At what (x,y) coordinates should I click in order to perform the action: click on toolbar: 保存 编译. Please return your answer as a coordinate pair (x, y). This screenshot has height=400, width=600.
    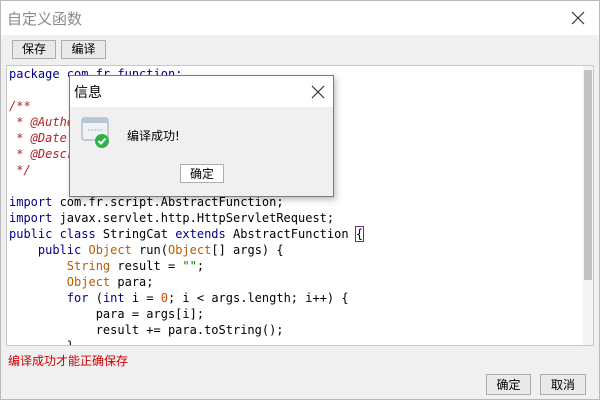
    Looking at the image, I should click on (300, 49).